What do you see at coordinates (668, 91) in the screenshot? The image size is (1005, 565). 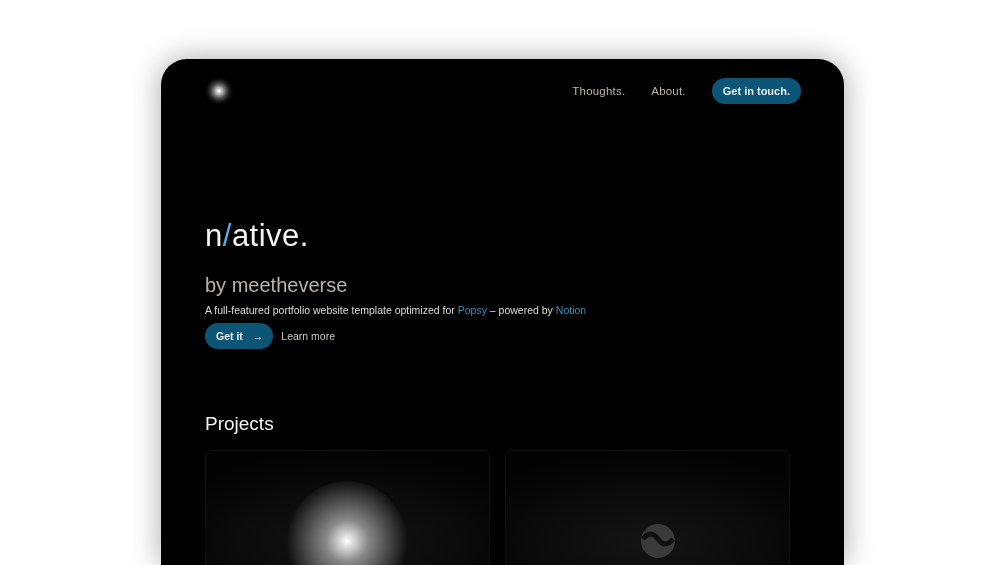 I see `nav-link: About.` at bounding box center [668, 91].